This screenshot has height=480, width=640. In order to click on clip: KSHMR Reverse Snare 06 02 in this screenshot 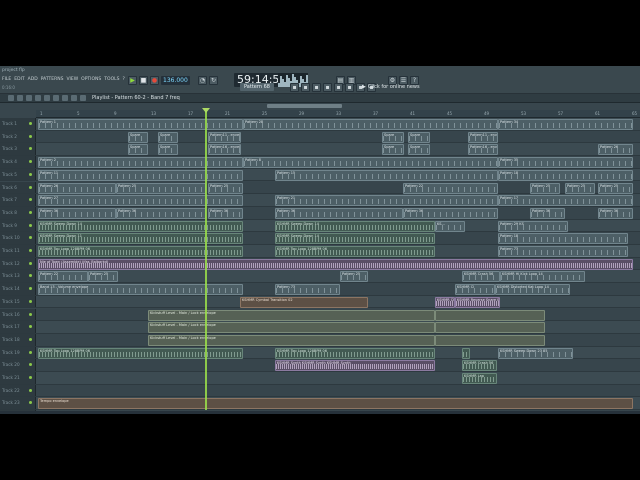, I will do `click(477, 302)`.